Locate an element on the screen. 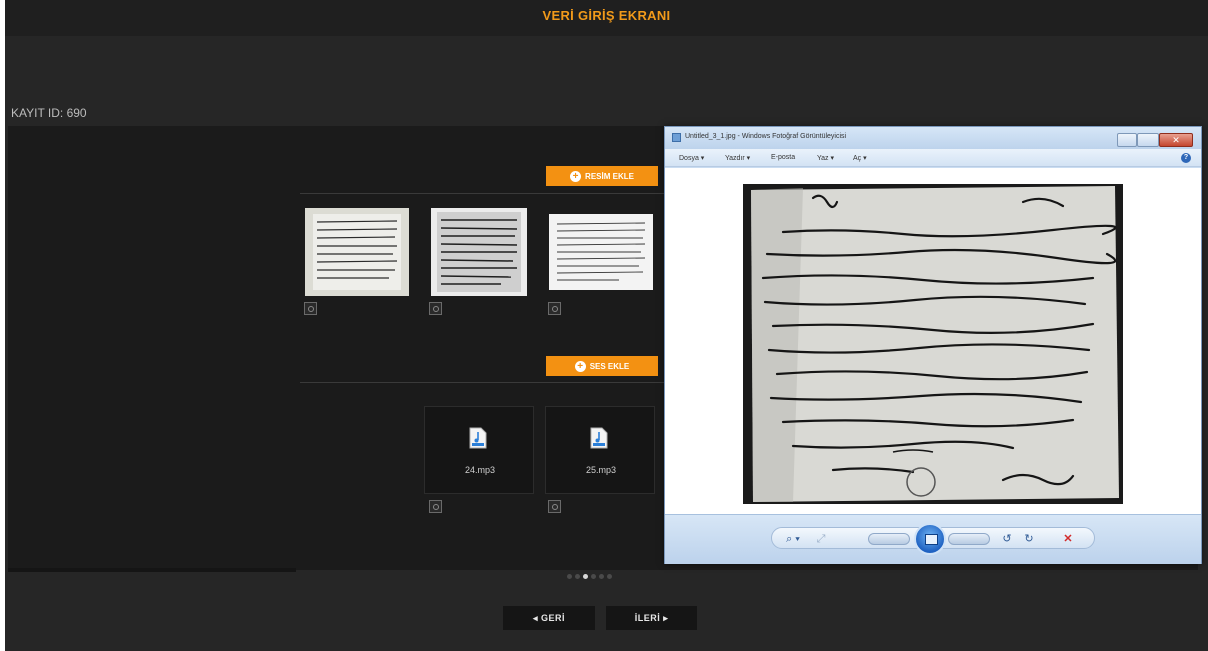  page-title: VERİ GİRİŞ EKRANI is located at coordinates (606, 15).